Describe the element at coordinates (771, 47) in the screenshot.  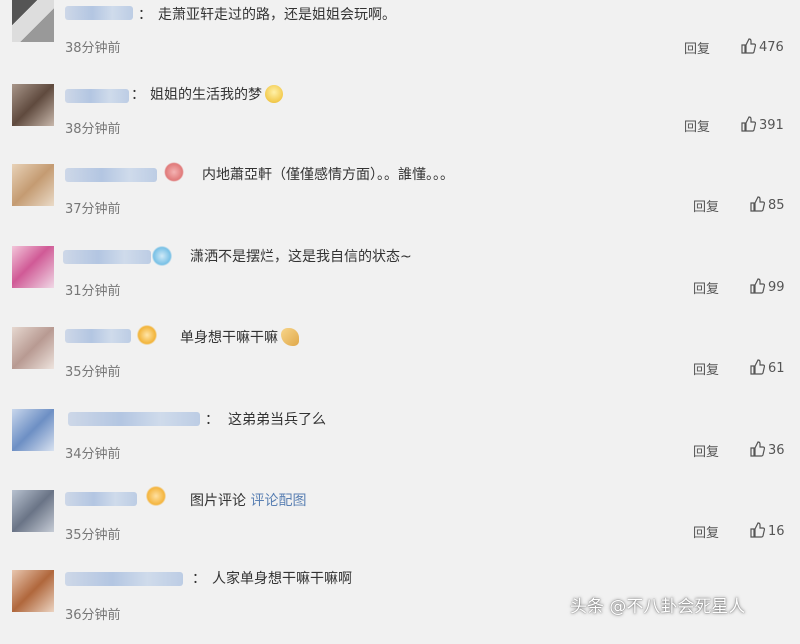
I see `like-count: 476` at that location.